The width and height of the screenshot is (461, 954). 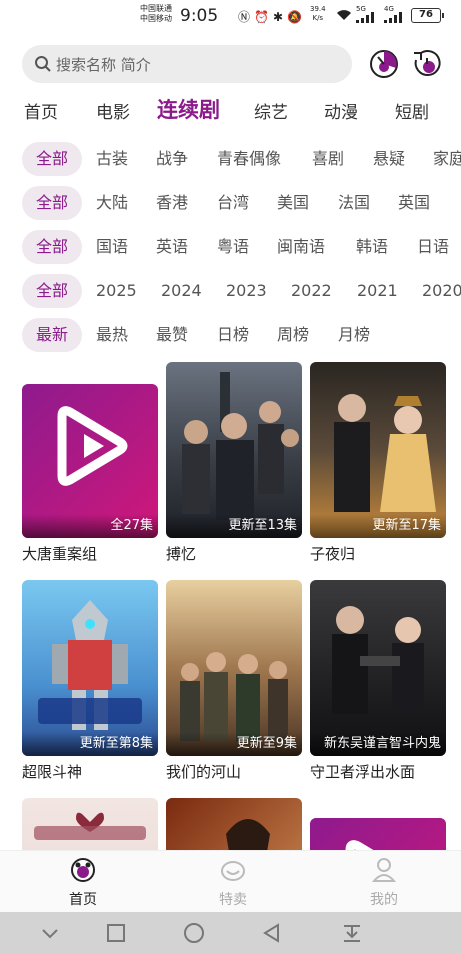 What do you see at coordinates (433, 247) in the screenshot?
I see `filter-chip: 日语` at bounding box center [433, 247].